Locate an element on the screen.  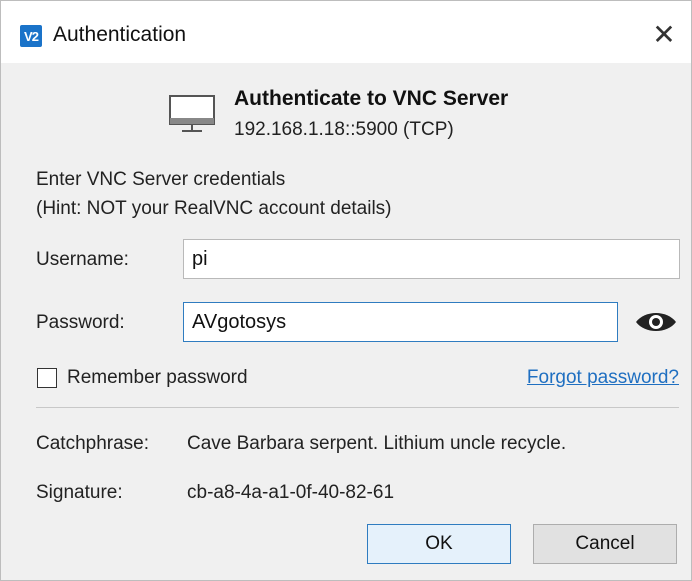
catchphrase-label: Catchphrase: is located at coordinates (93, 443).